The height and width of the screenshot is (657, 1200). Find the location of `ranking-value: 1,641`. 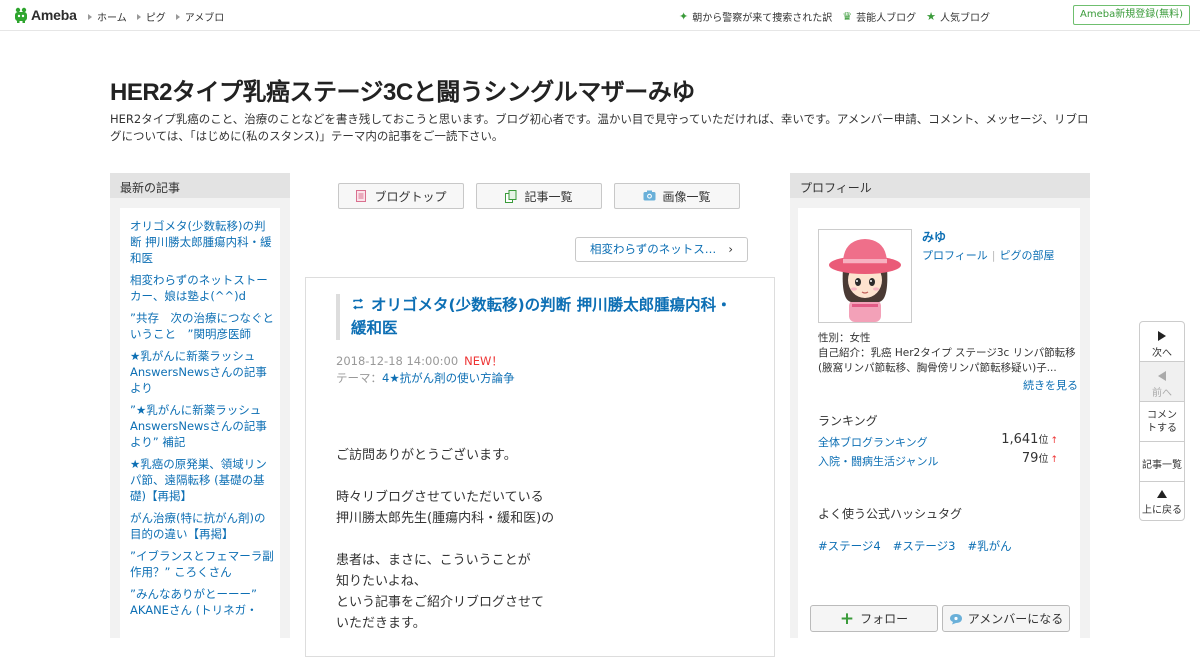

ranking-value: 1,641 is located at coordinates (1020, 439).